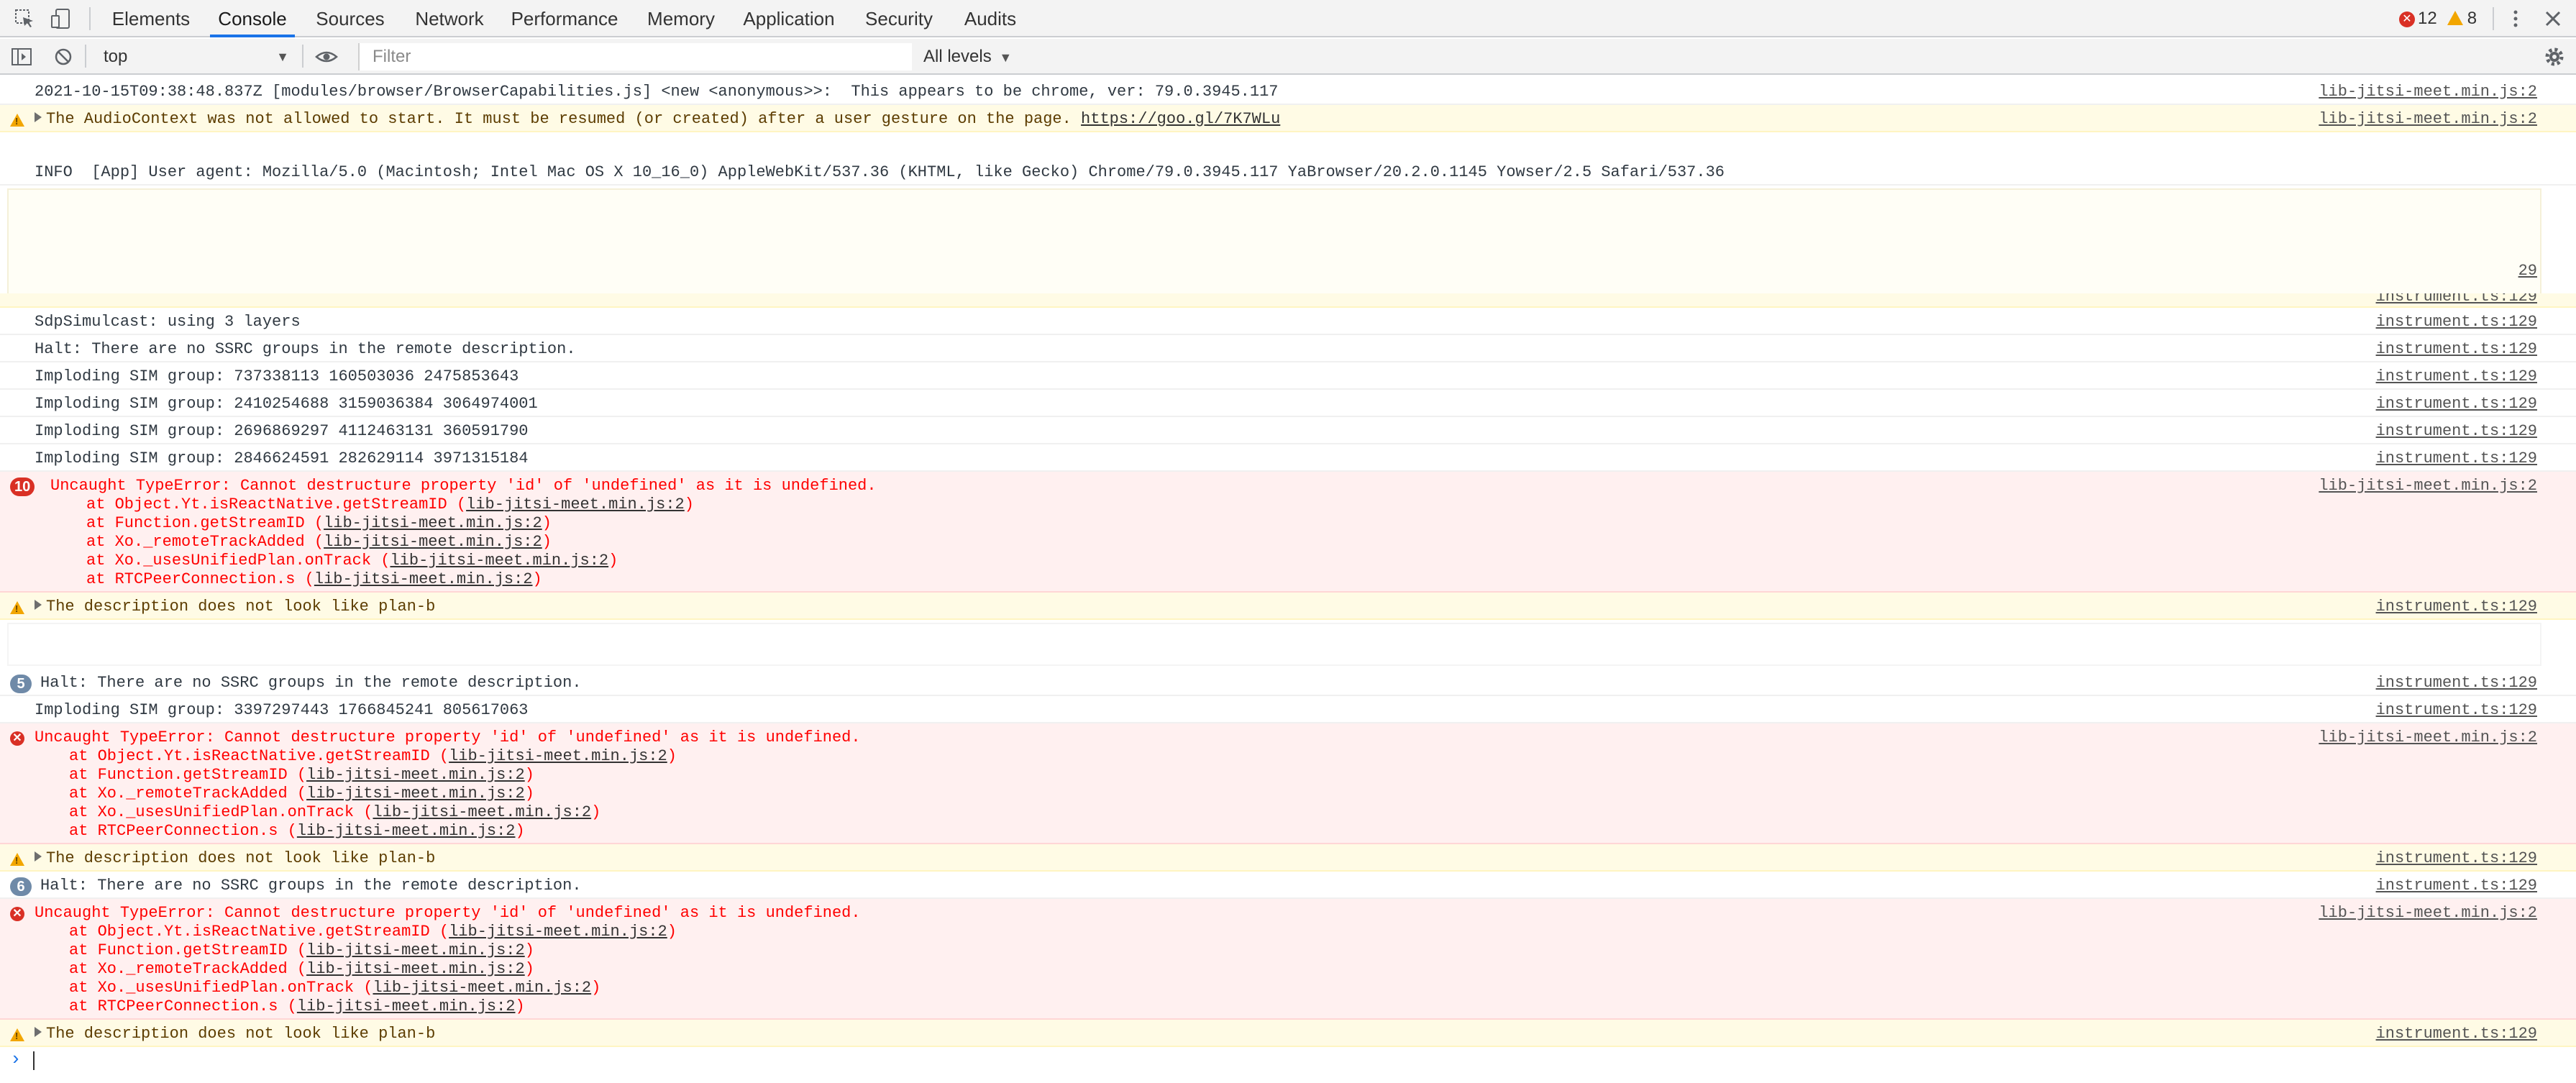 This screenshot has width=2576, height=1083. Describe the element at coordinates (63, 56) in the screenshot. I see `clear-console-icon` at that location.